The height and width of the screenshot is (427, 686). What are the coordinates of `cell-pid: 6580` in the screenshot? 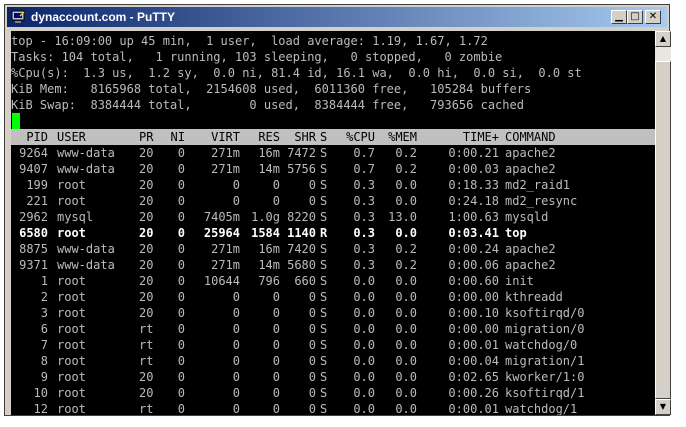 It's located at (33, 233).